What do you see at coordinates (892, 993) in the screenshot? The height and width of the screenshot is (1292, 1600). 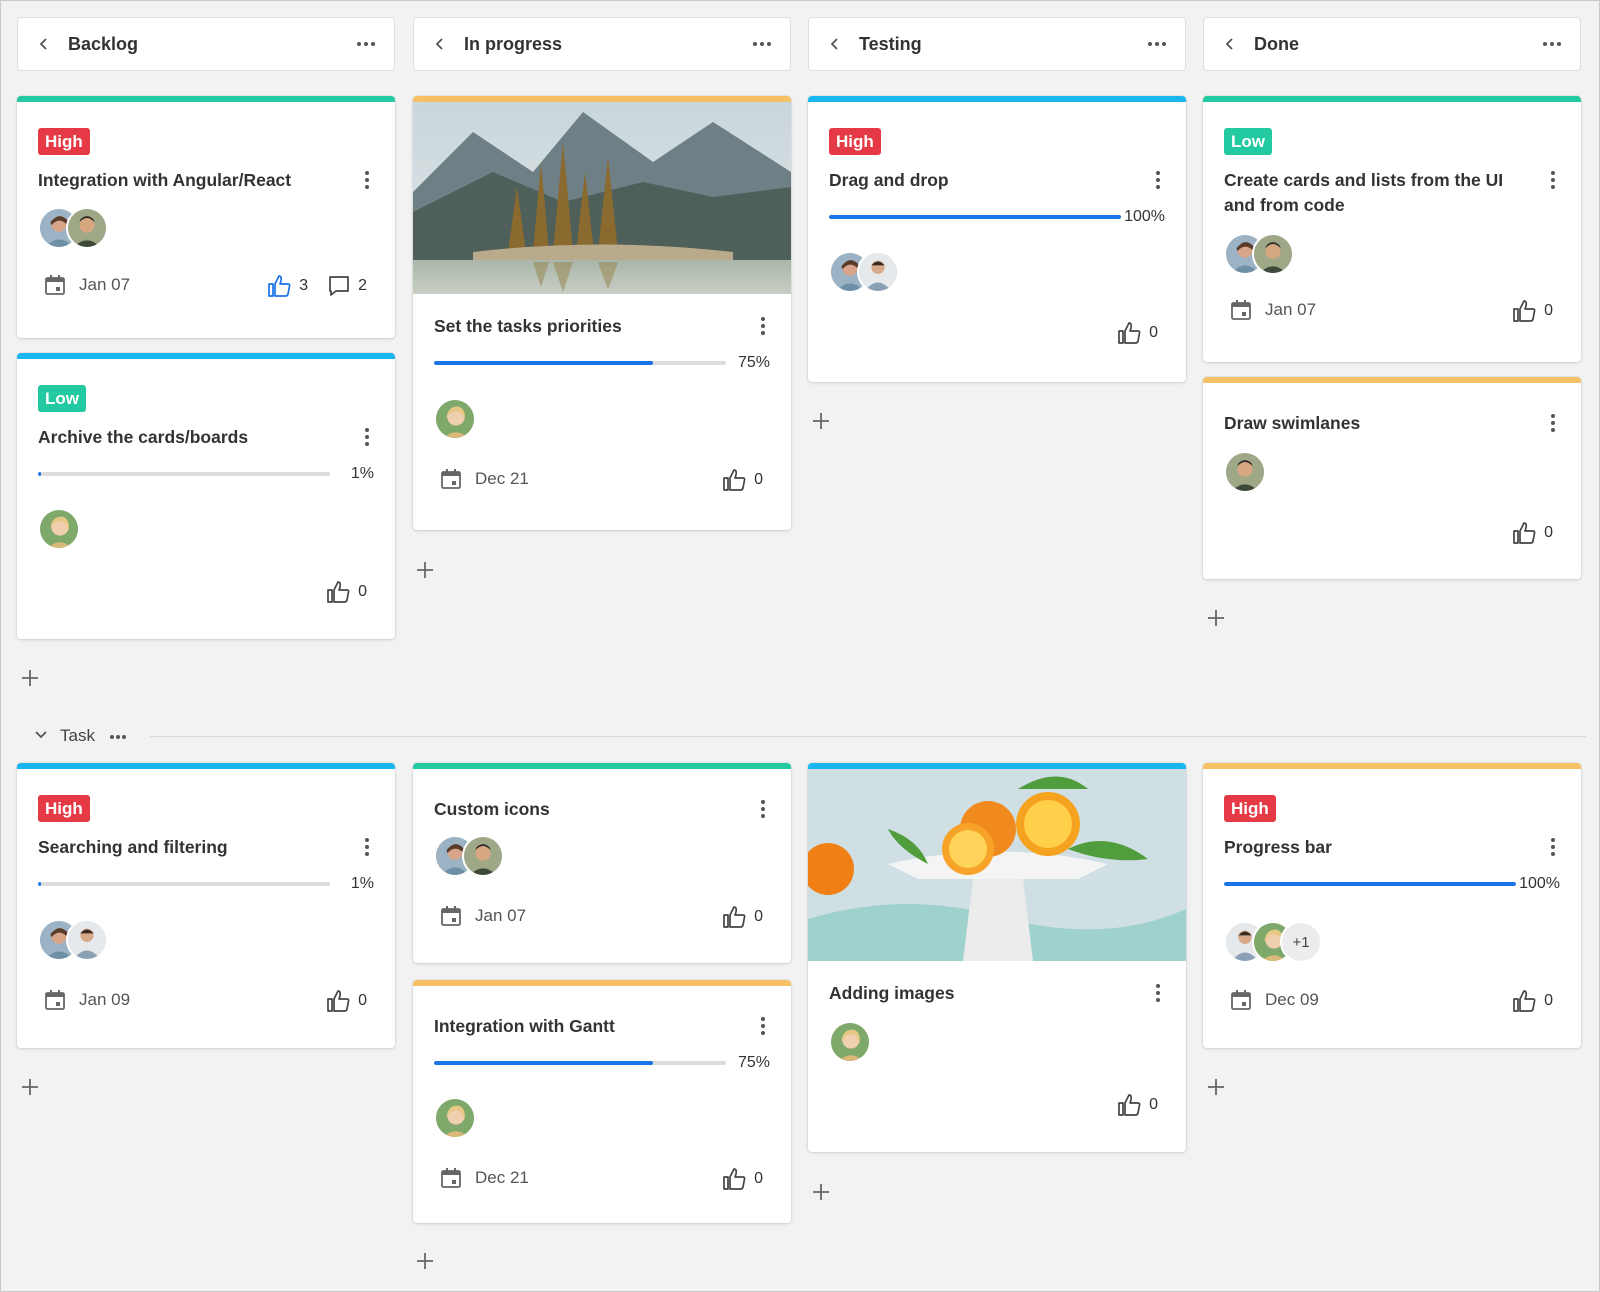 I see `card-title: Adding images` at bounding box center [892, 993].